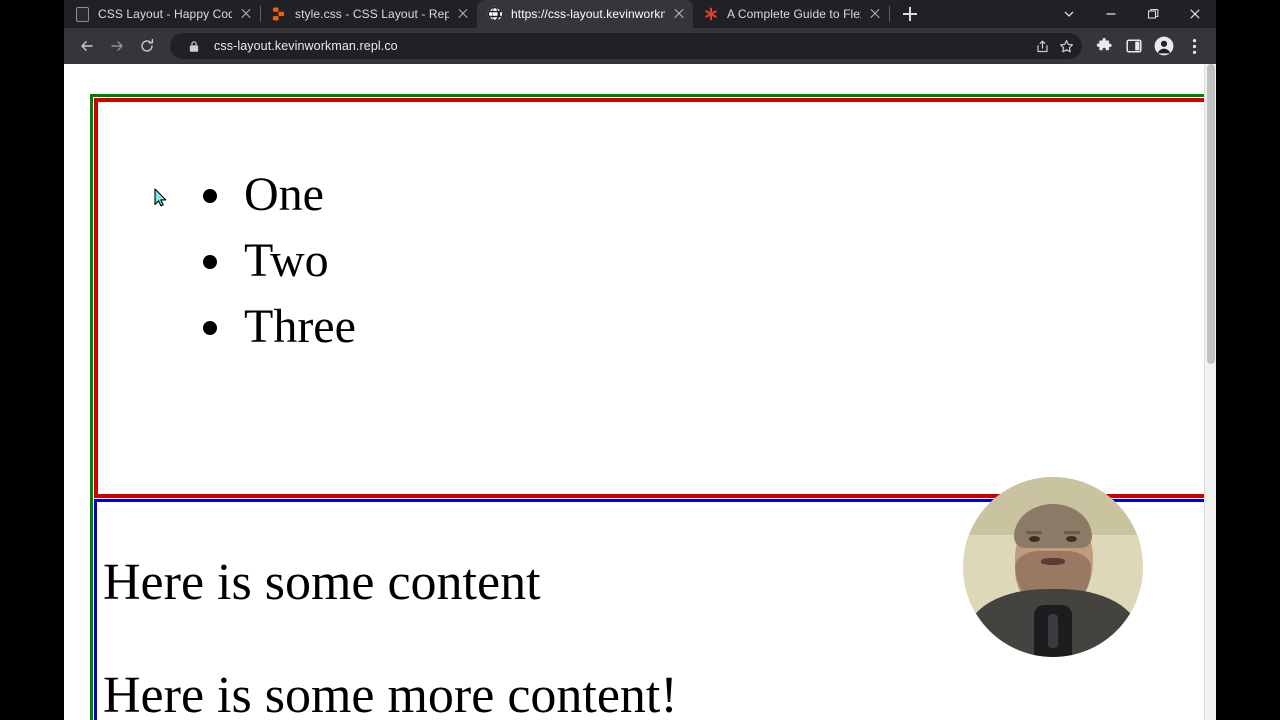 Image resolution: width=1280 pixels, height=720 pixels. Describe the element at coordinates (1210, 392) in the screenshot. I see `page-scrollbar` at that location.